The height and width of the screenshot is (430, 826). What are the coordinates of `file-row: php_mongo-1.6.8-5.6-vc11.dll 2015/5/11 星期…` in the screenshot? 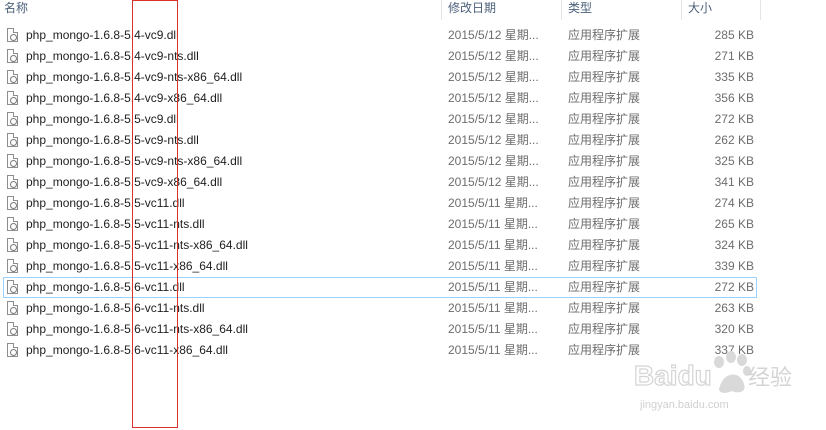 It's located at (380, 287).